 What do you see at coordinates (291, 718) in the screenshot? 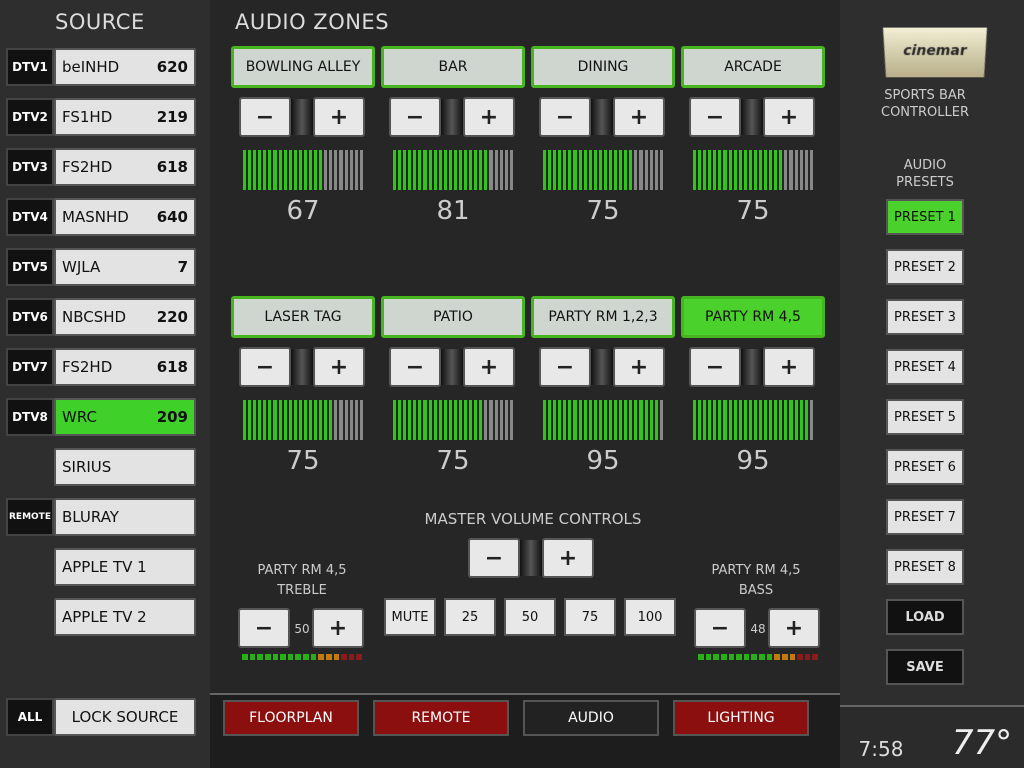
I see `tab-floorplan: FLOORPLAN` at bounding box center [291, 718].